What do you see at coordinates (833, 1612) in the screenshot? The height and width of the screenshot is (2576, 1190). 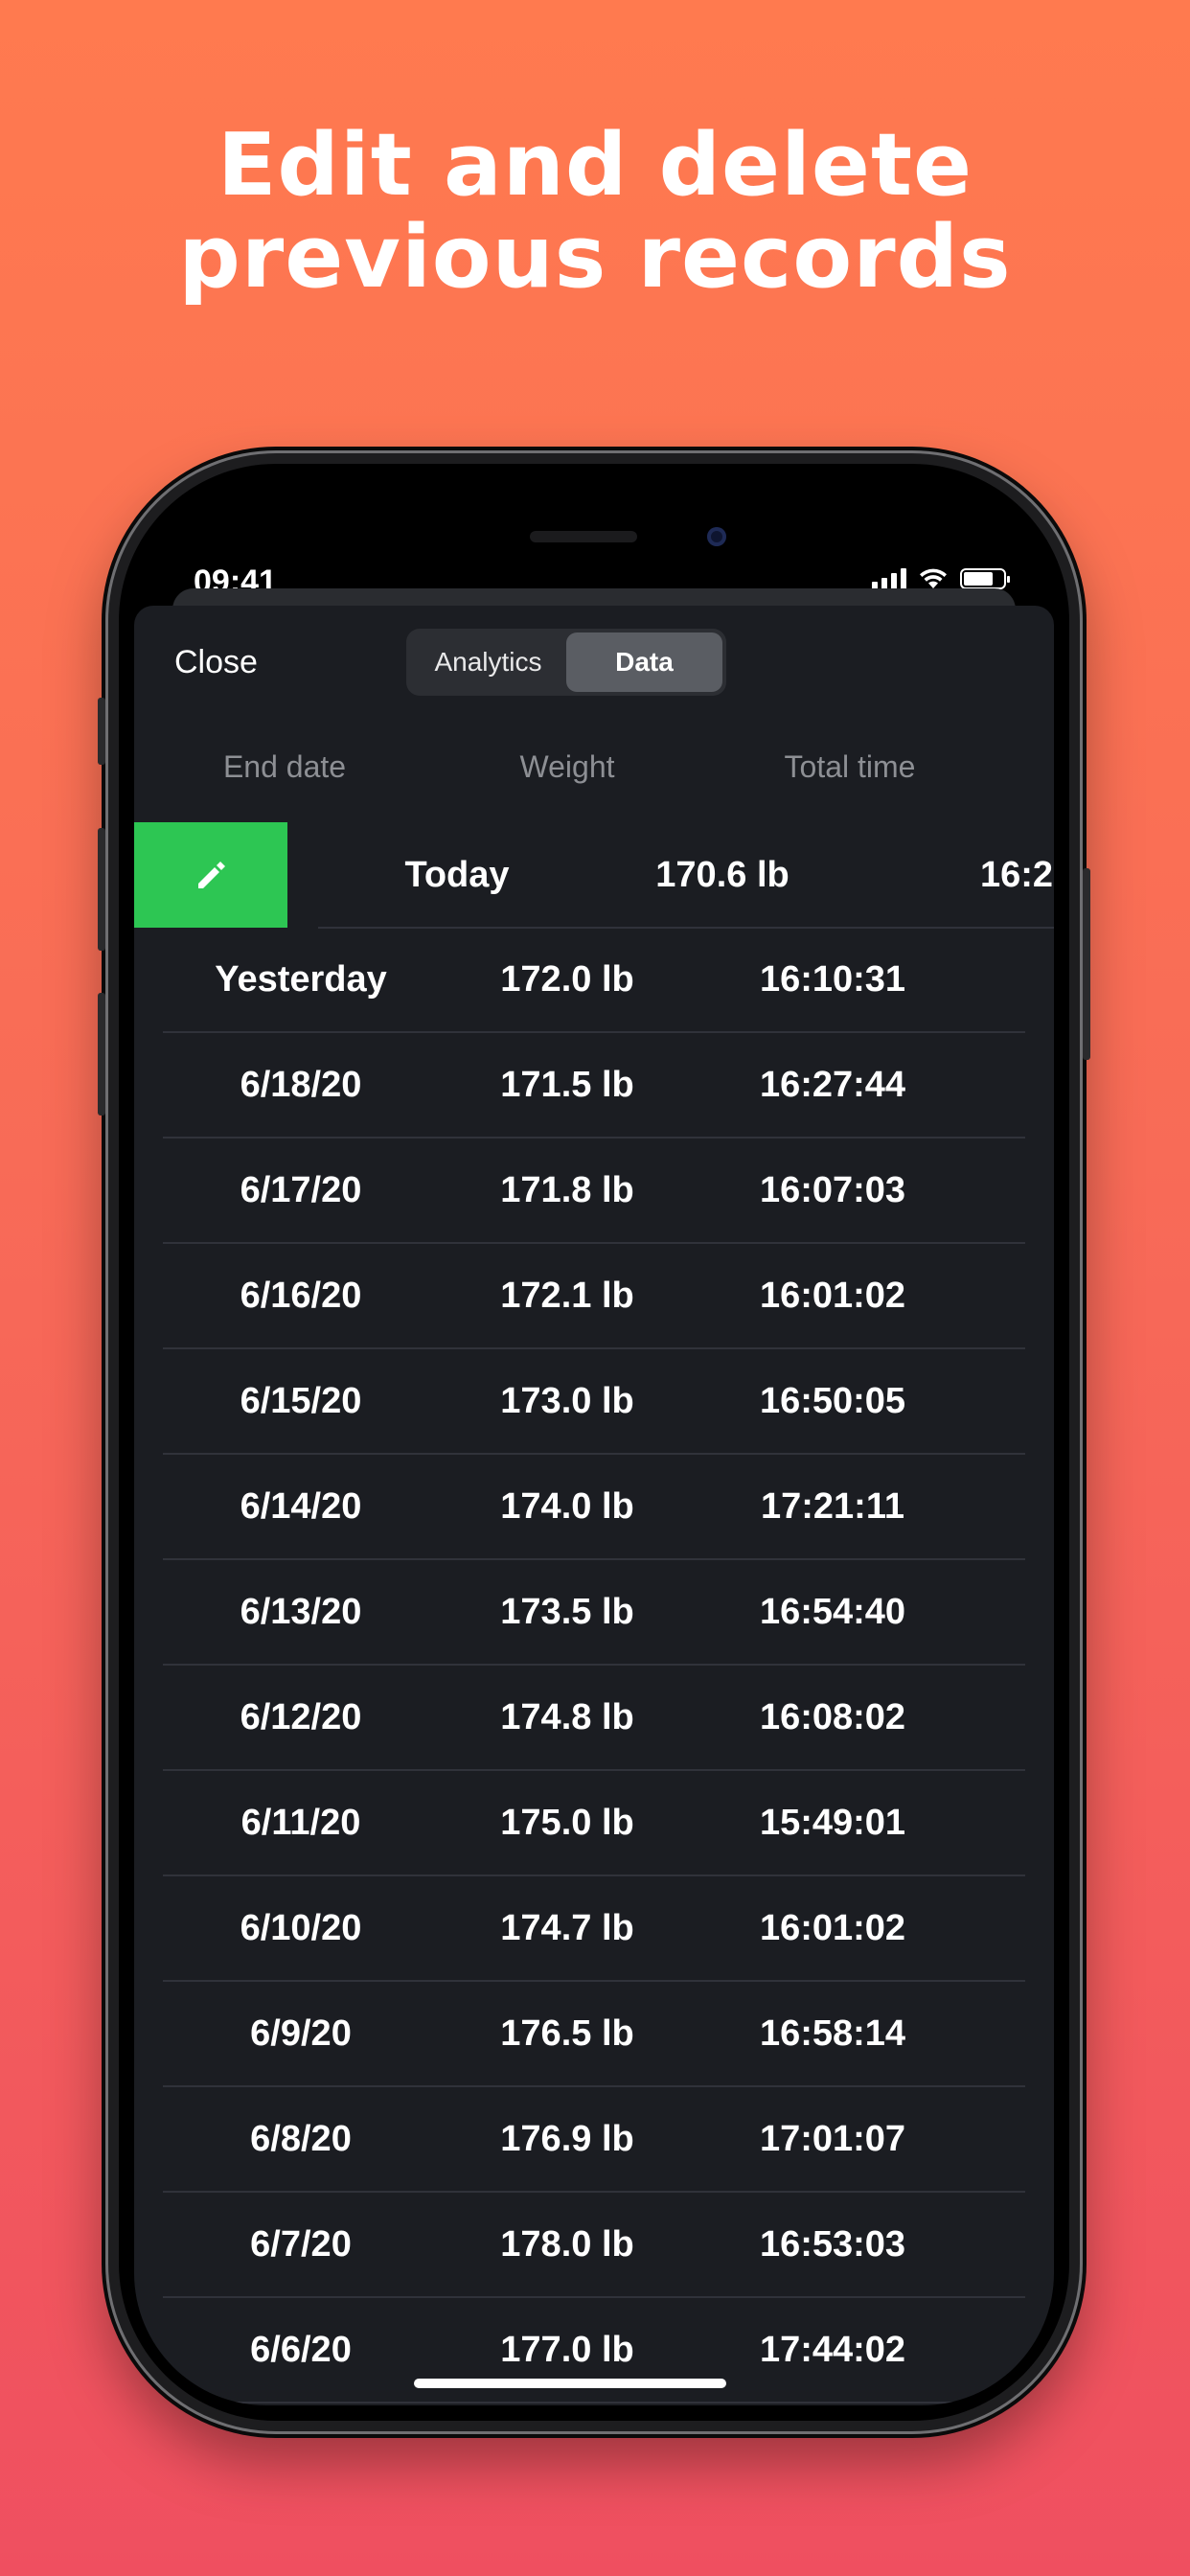 I see `row-time: 16:54:40` at bounding box center [833, 1612].